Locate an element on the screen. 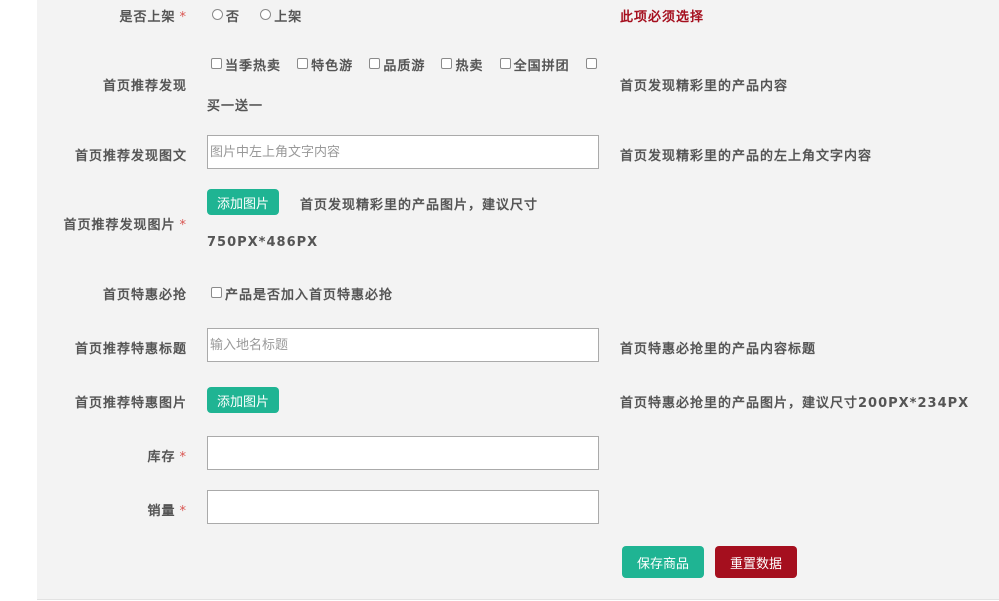 The height and width of the screenshot is (601, 999). on-shelf-error: 此项必须选择 is located at coordinates (662, 17).